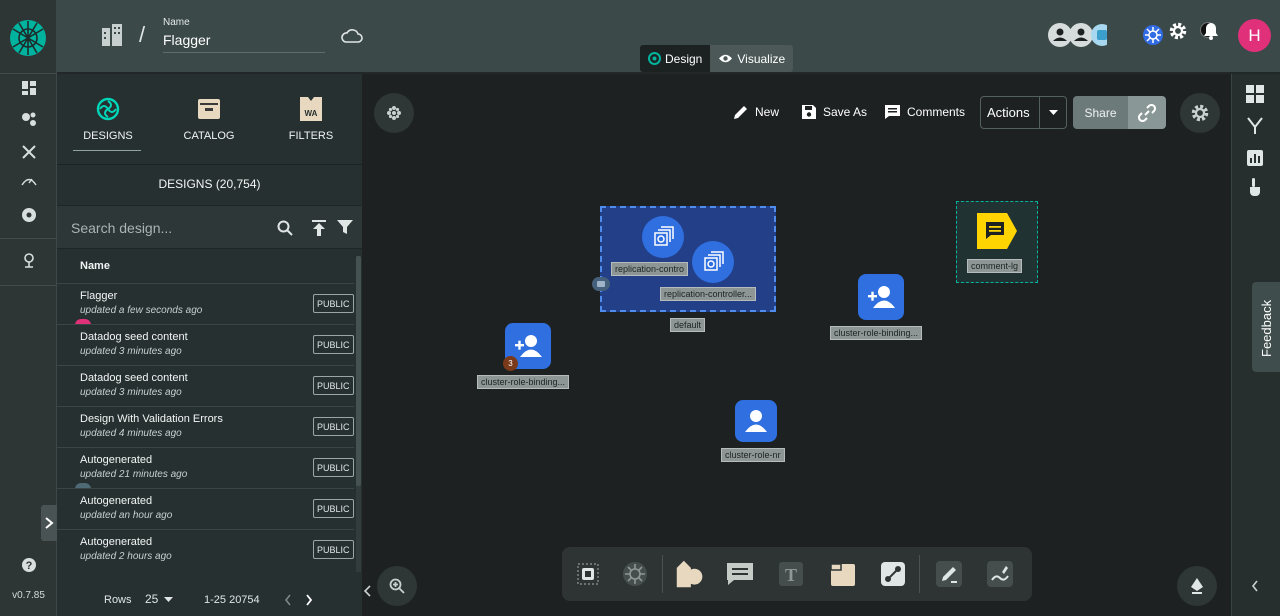 The width and height of the screenshot is (1280, 616). Describe the element at coordinates (756, 421) in the screenshot. I see `cluster-role-node` at that location.